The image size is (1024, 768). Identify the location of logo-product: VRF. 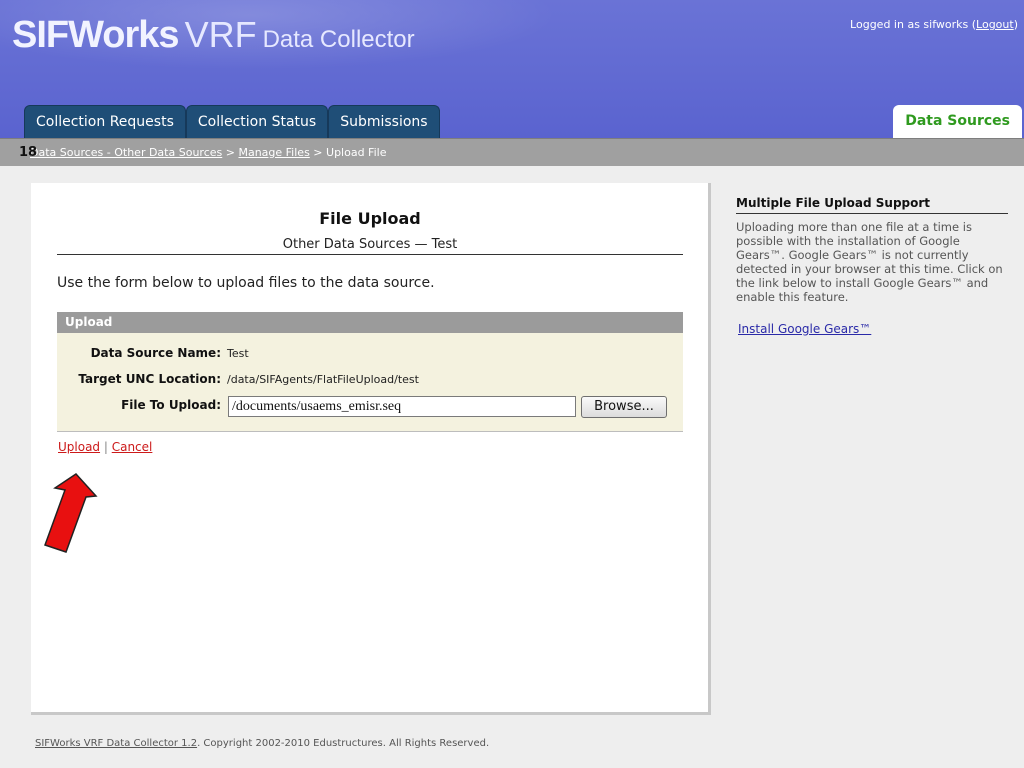
(220, 34).